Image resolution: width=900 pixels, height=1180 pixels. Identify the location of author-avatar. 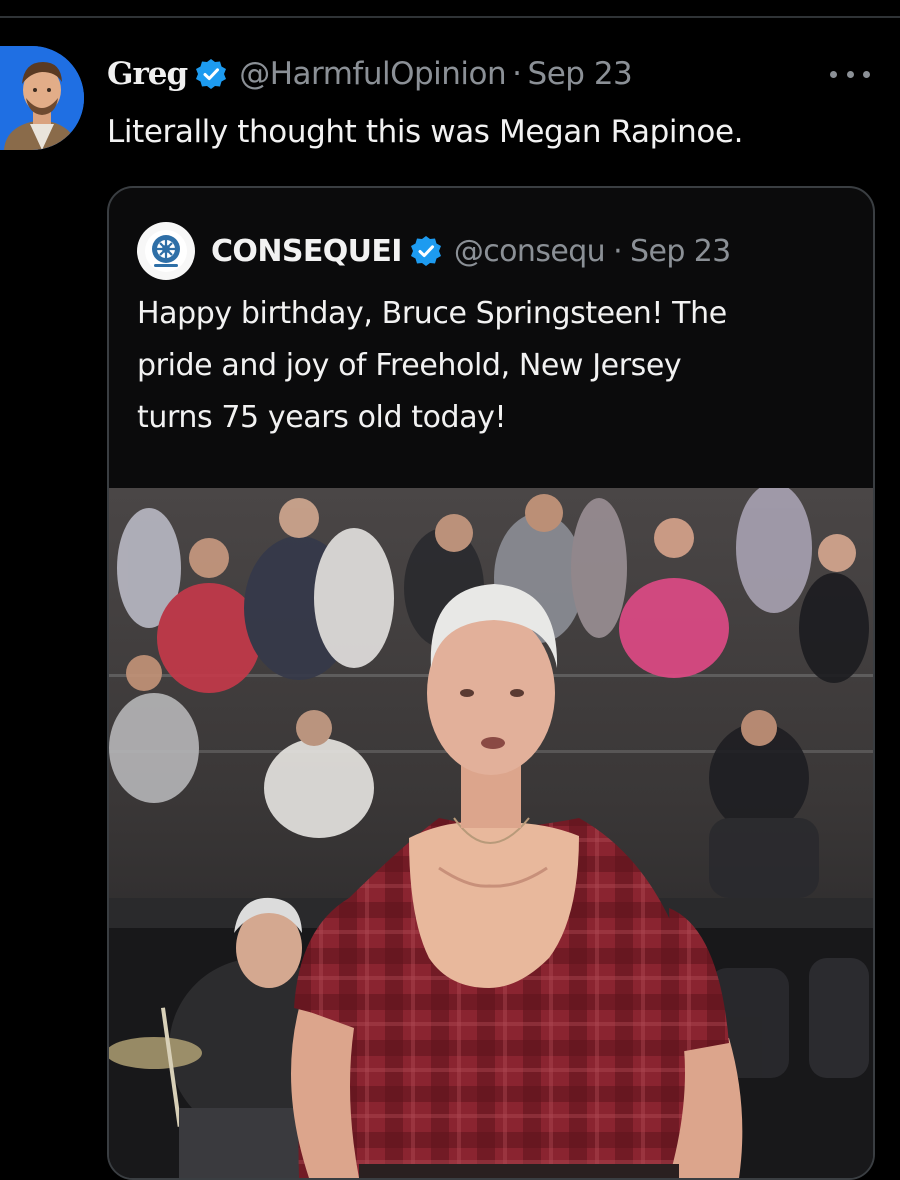
(42, 98).